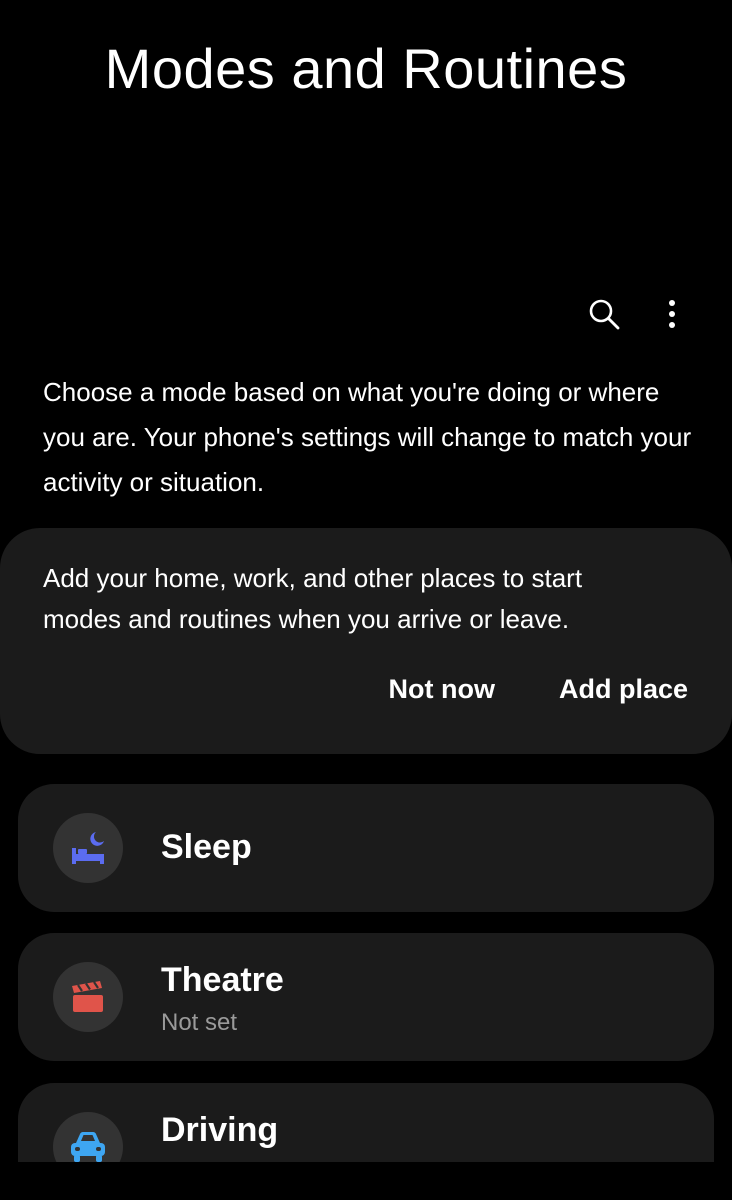 This screenshot has width=732, height=1200. I want to click on bed-moon-icon, so click(88, 848).